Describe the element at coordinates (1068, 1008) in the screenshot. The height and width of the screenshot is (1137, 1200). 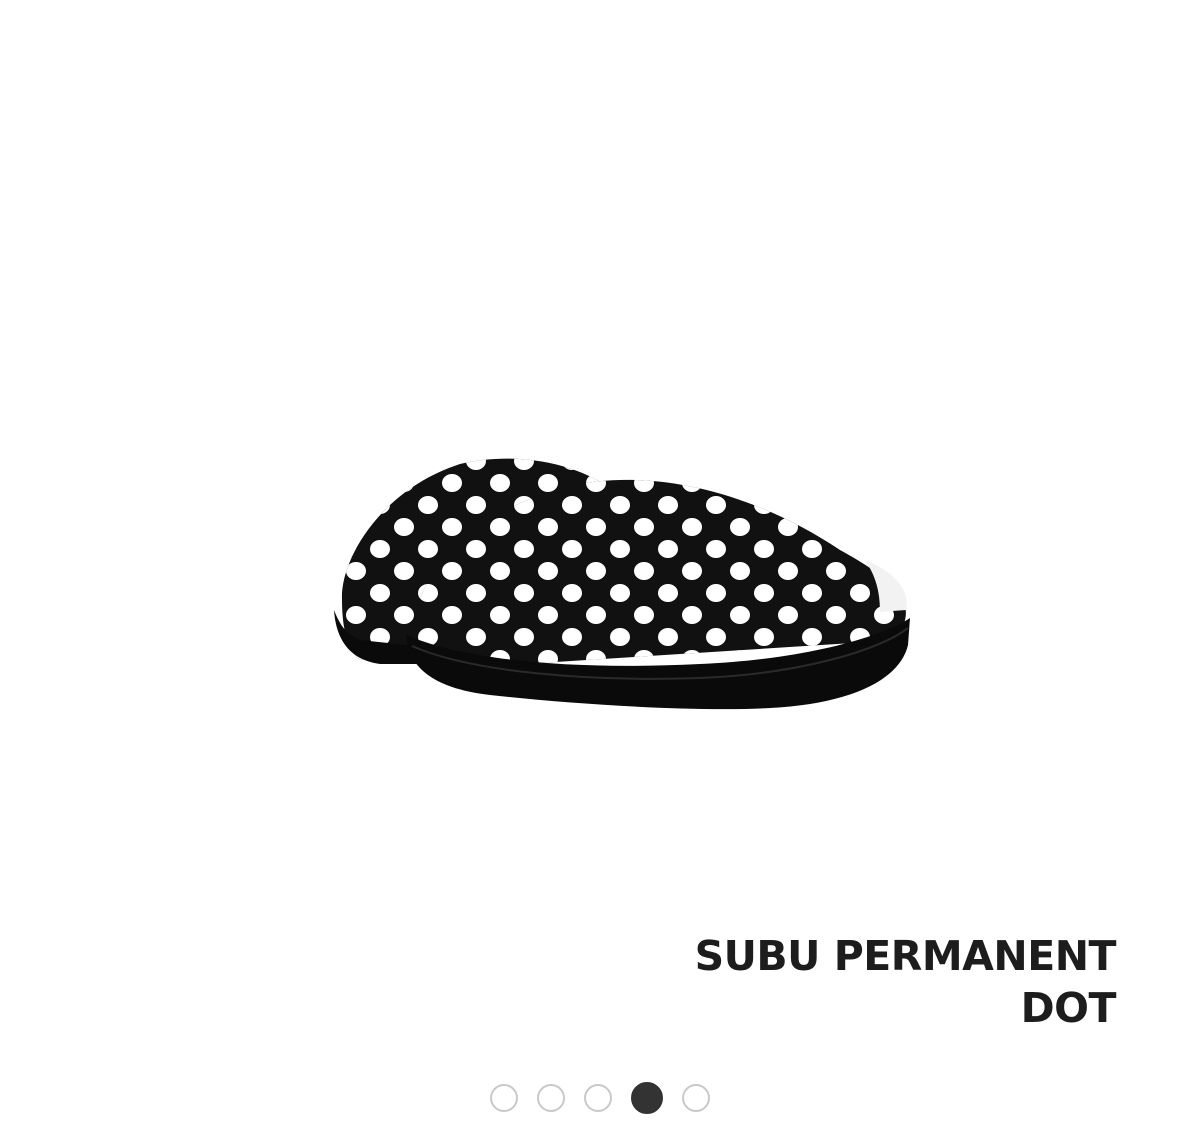
I see `product-title-line2: DOT` at that location.